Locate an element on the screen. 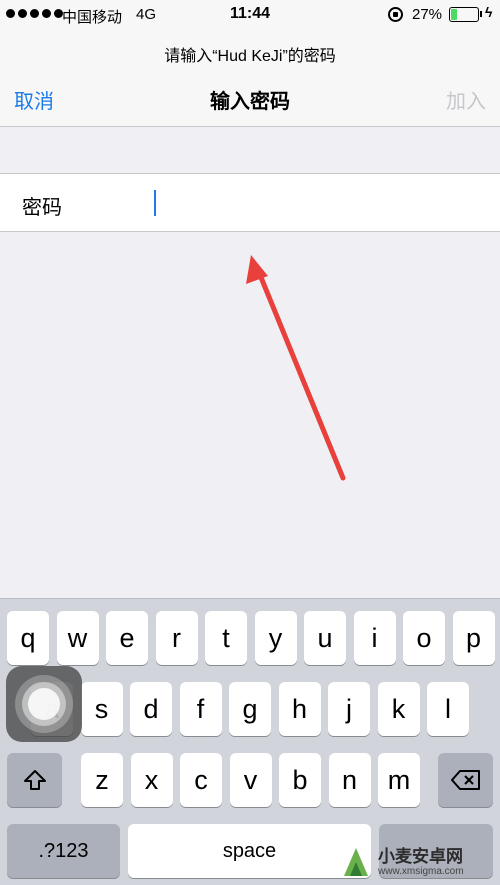 The width and height of the screenshot is (500, 885). key-m: m is located at coordinates (399, 780).